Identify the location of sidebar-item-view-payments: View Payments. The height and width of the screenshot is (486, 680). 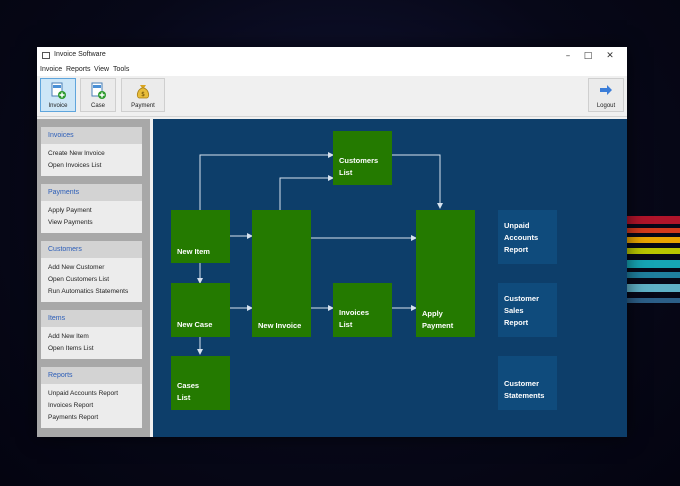
(91, 223).